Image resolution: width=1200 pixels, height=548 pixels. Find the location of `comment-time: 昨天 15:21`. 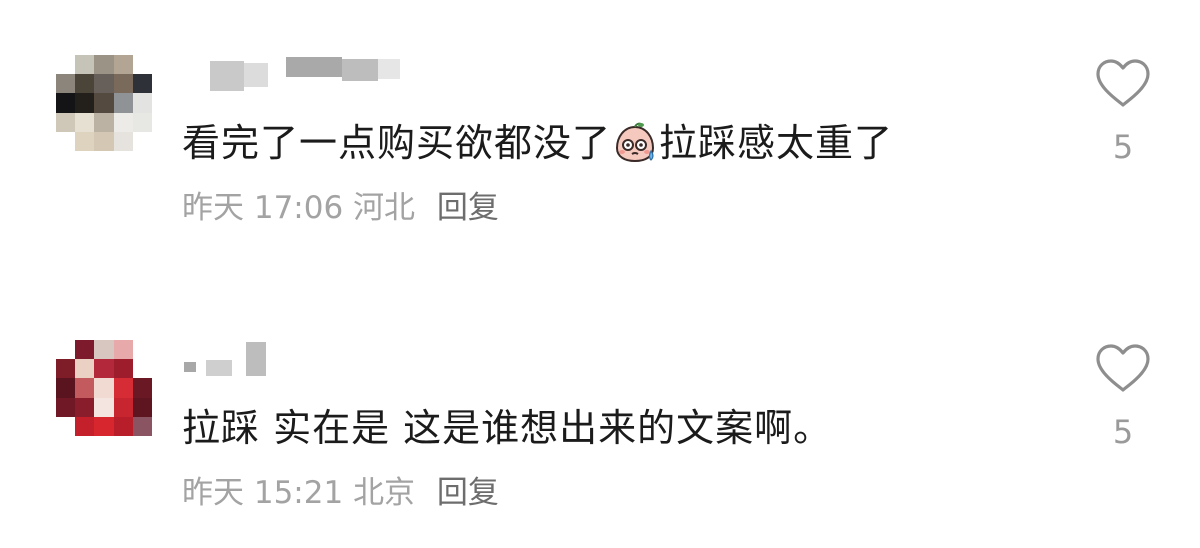

comment-time: 昨天 15:21 is located at coordinates (263, 493).